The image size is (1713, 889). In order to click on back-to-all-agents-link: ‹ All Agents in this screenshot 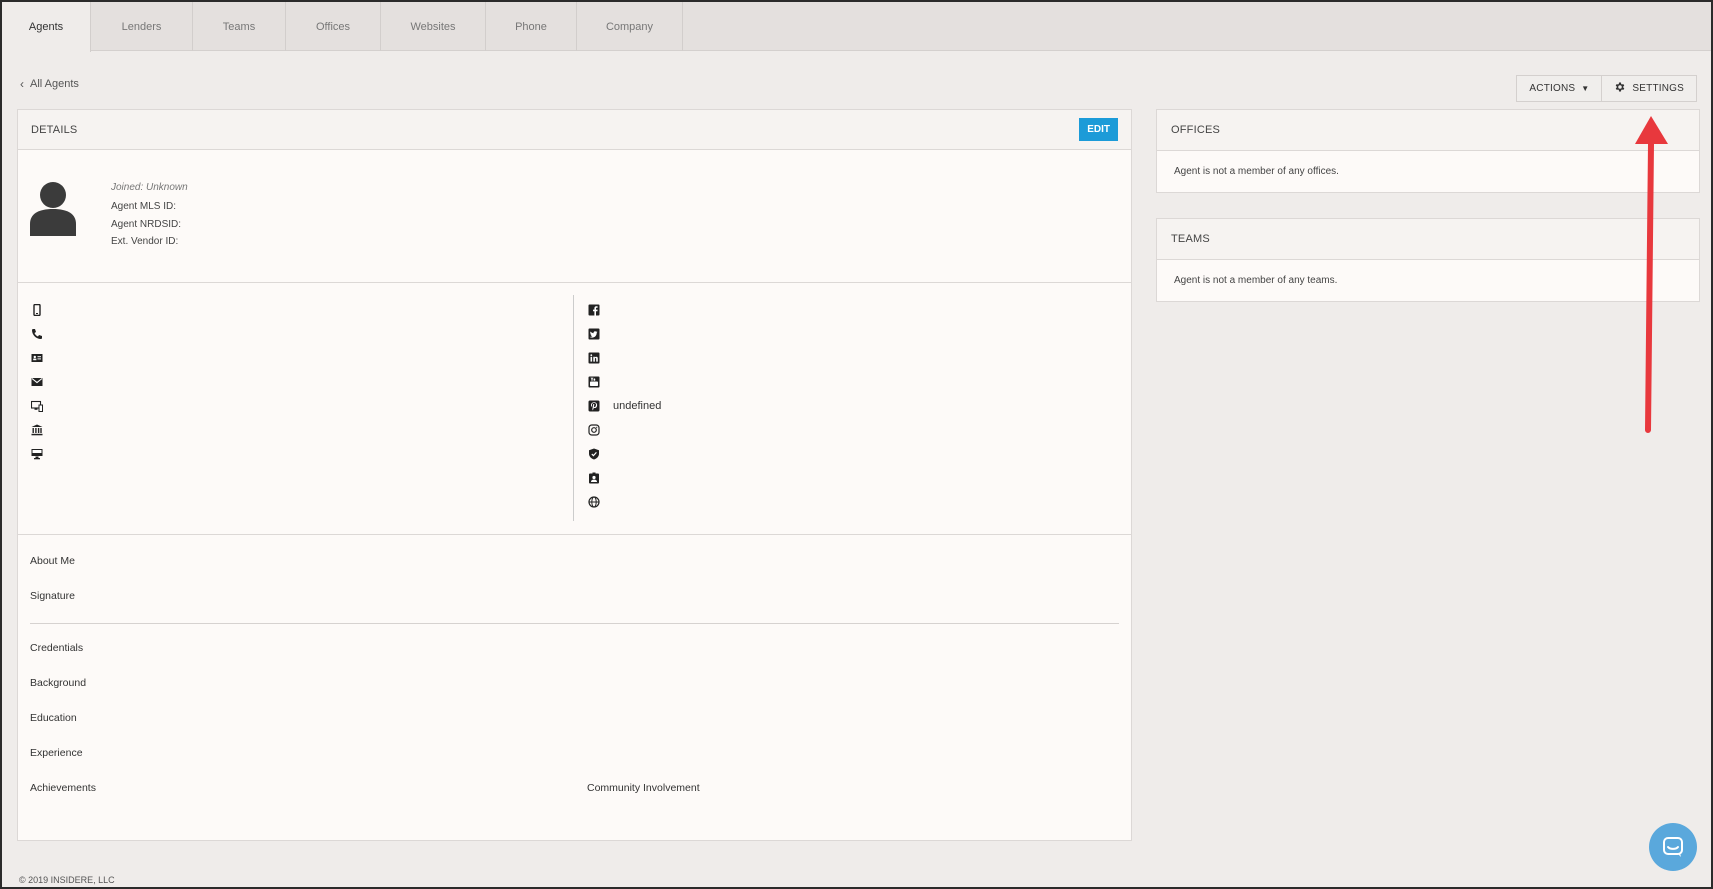, I will do `click(49, 84)`.